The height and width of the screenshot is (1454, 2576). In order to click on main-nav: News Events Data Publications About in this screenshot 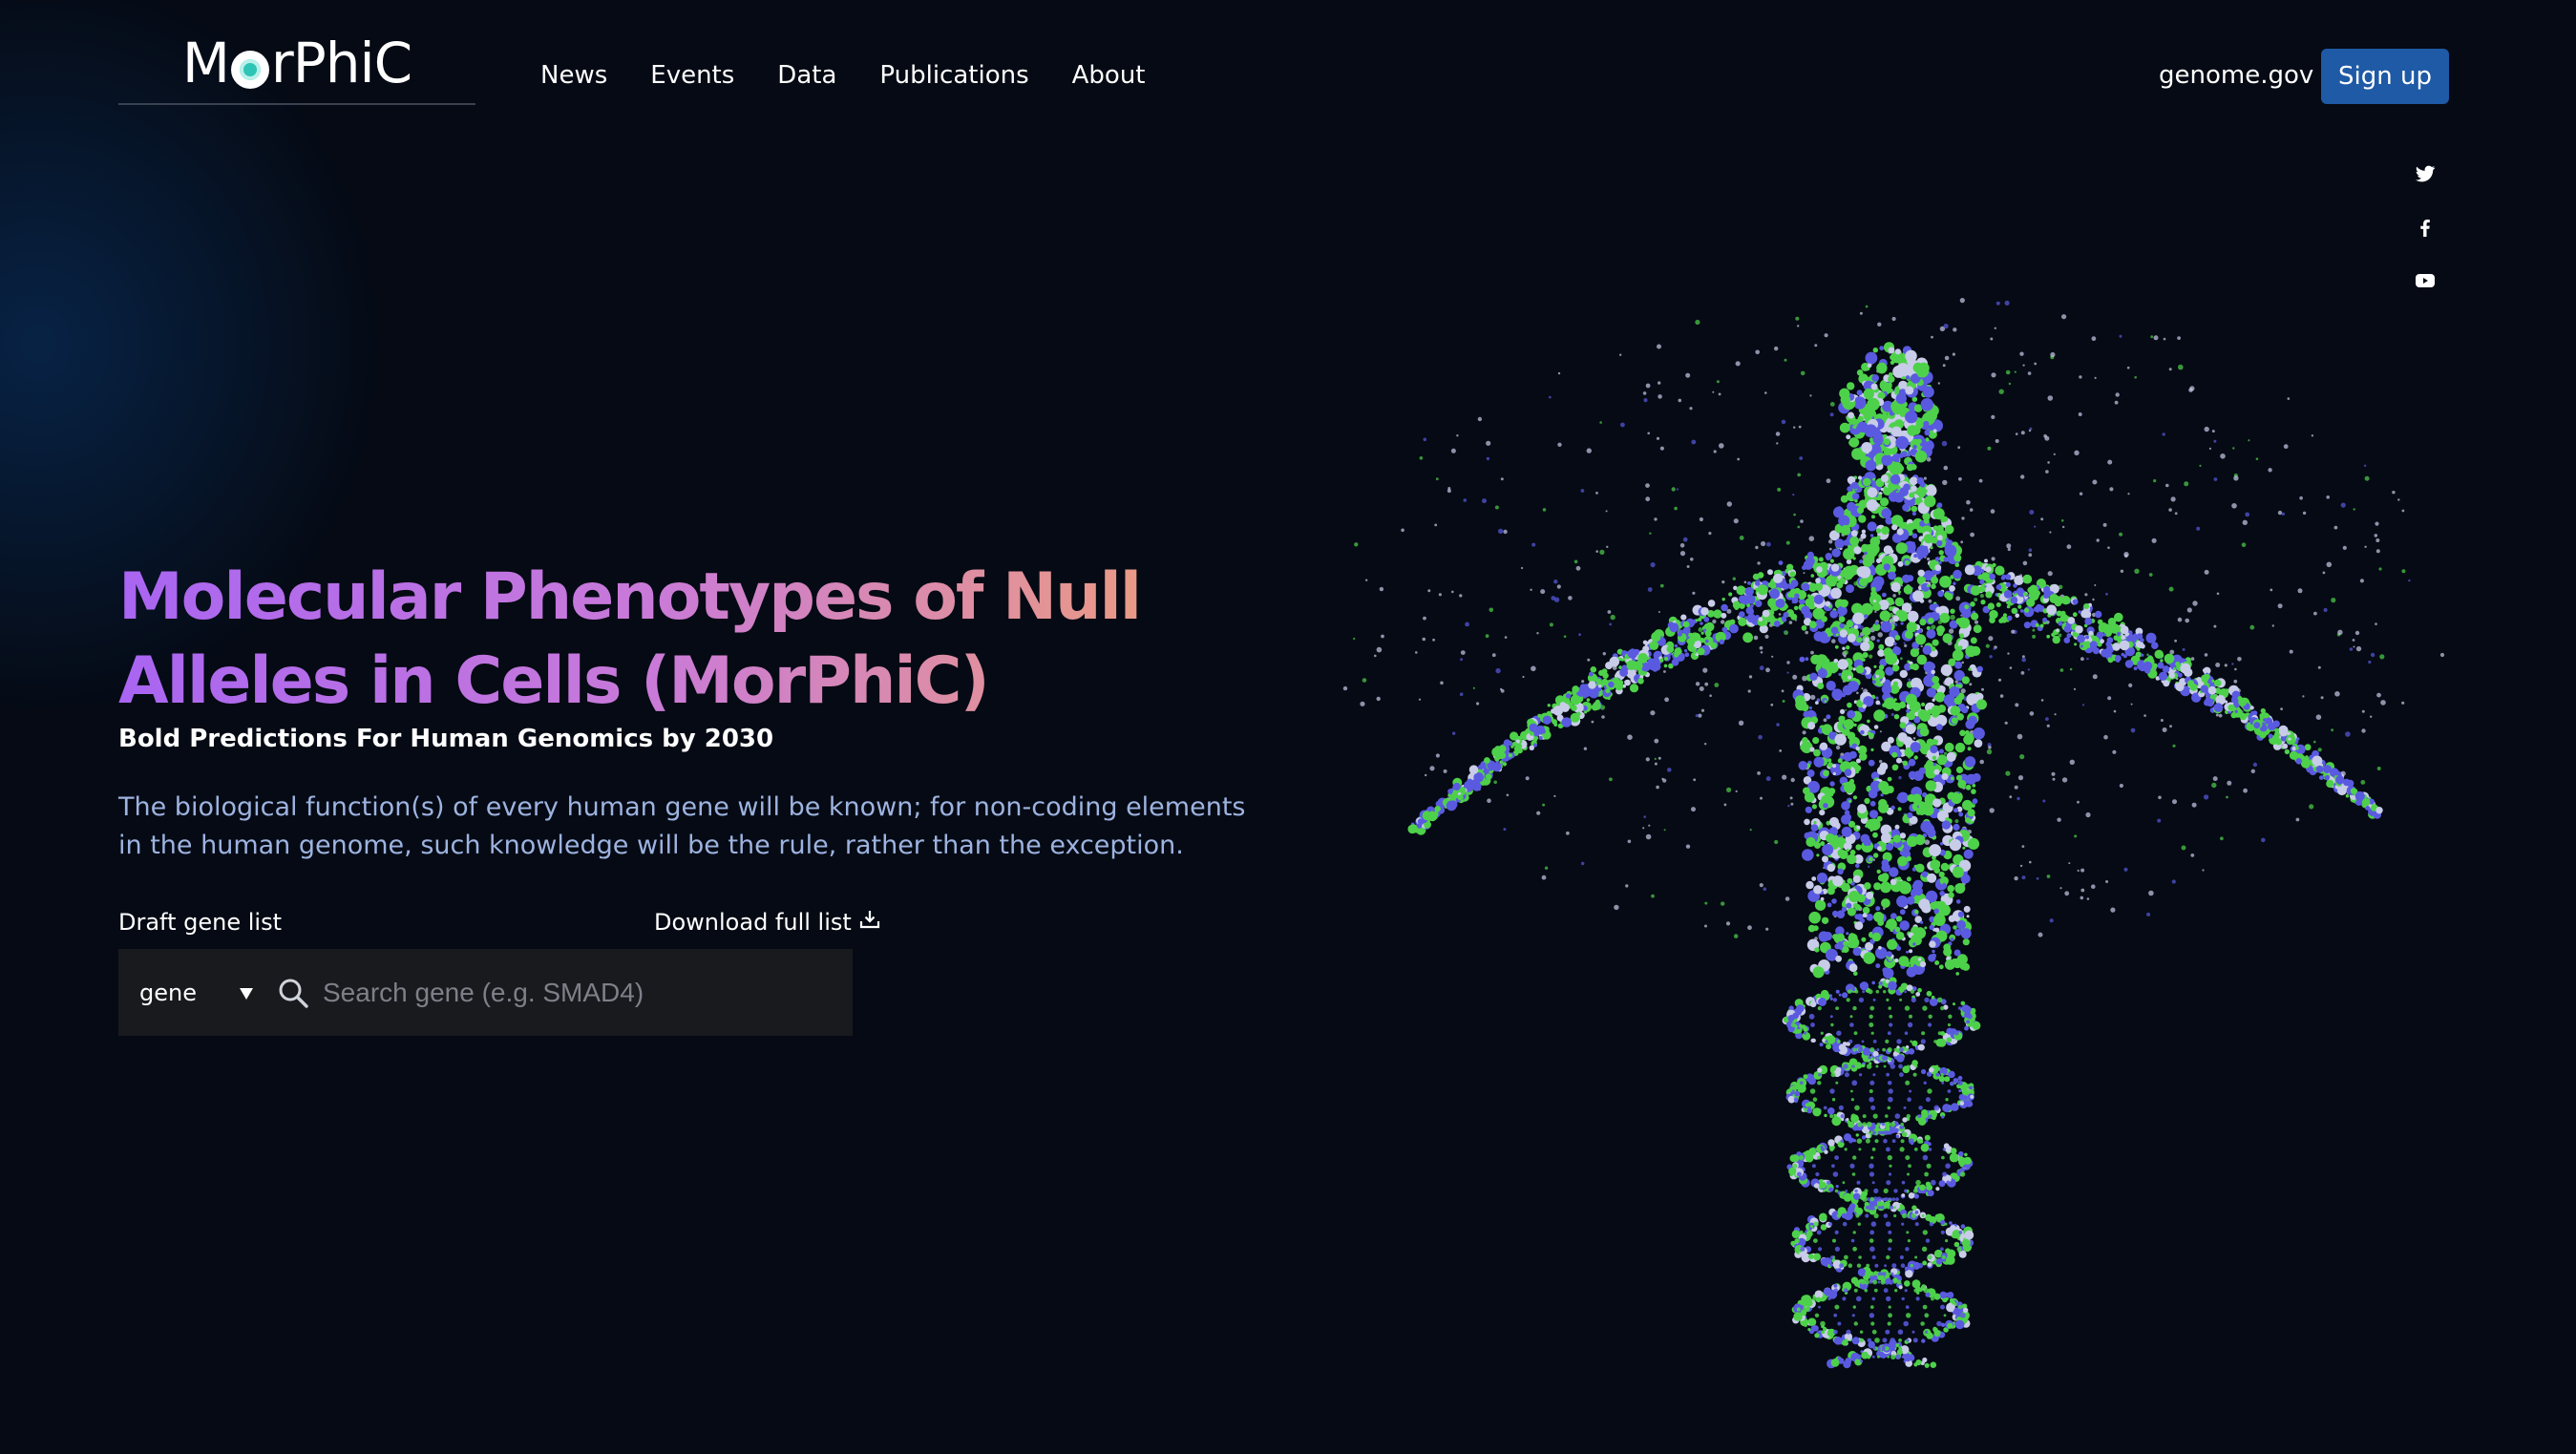, I will do `click(843, 75)`.